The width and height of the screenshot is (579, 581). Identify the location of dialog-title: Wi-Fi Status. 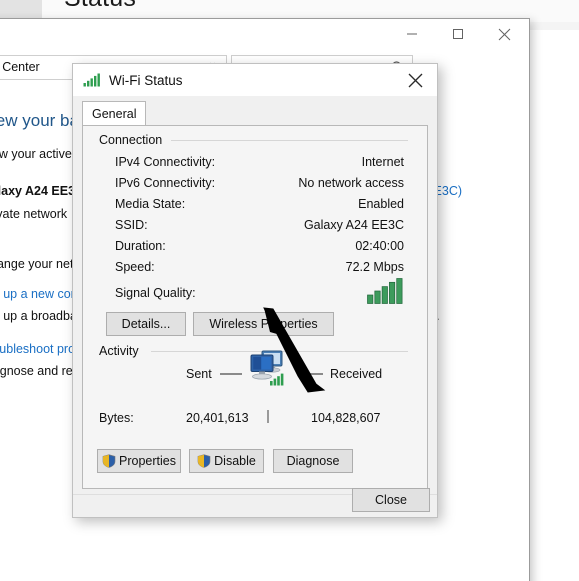
(146, 80).